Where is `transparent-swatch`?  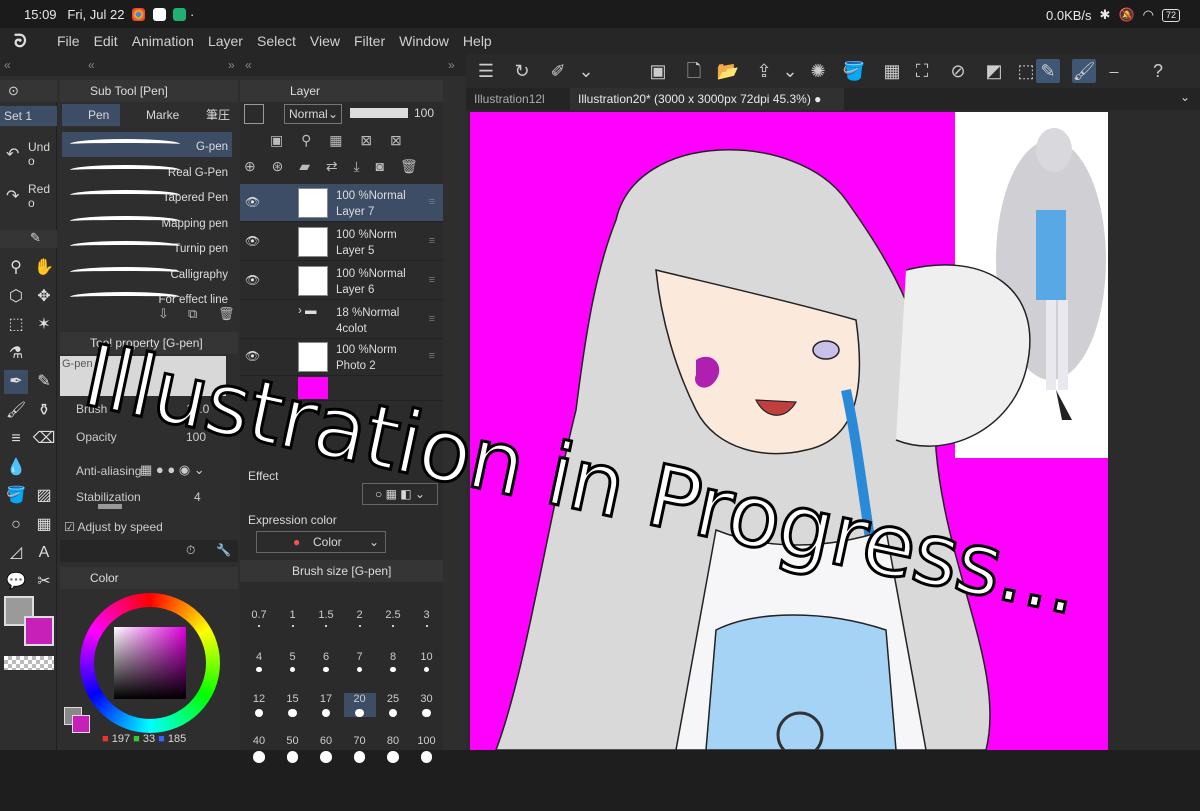
transparent-swatch is located at coordinates (29, 663).